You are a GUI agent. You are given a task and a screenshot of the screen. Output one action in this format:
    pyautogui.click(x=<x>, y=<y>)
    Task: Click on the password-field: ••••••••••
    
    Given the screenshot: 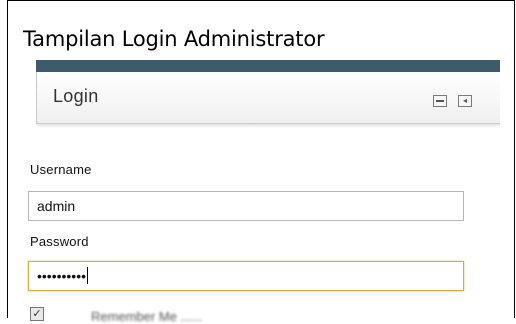 What is the action you would take?
    pyautogui.click(x=246, y=276)
    